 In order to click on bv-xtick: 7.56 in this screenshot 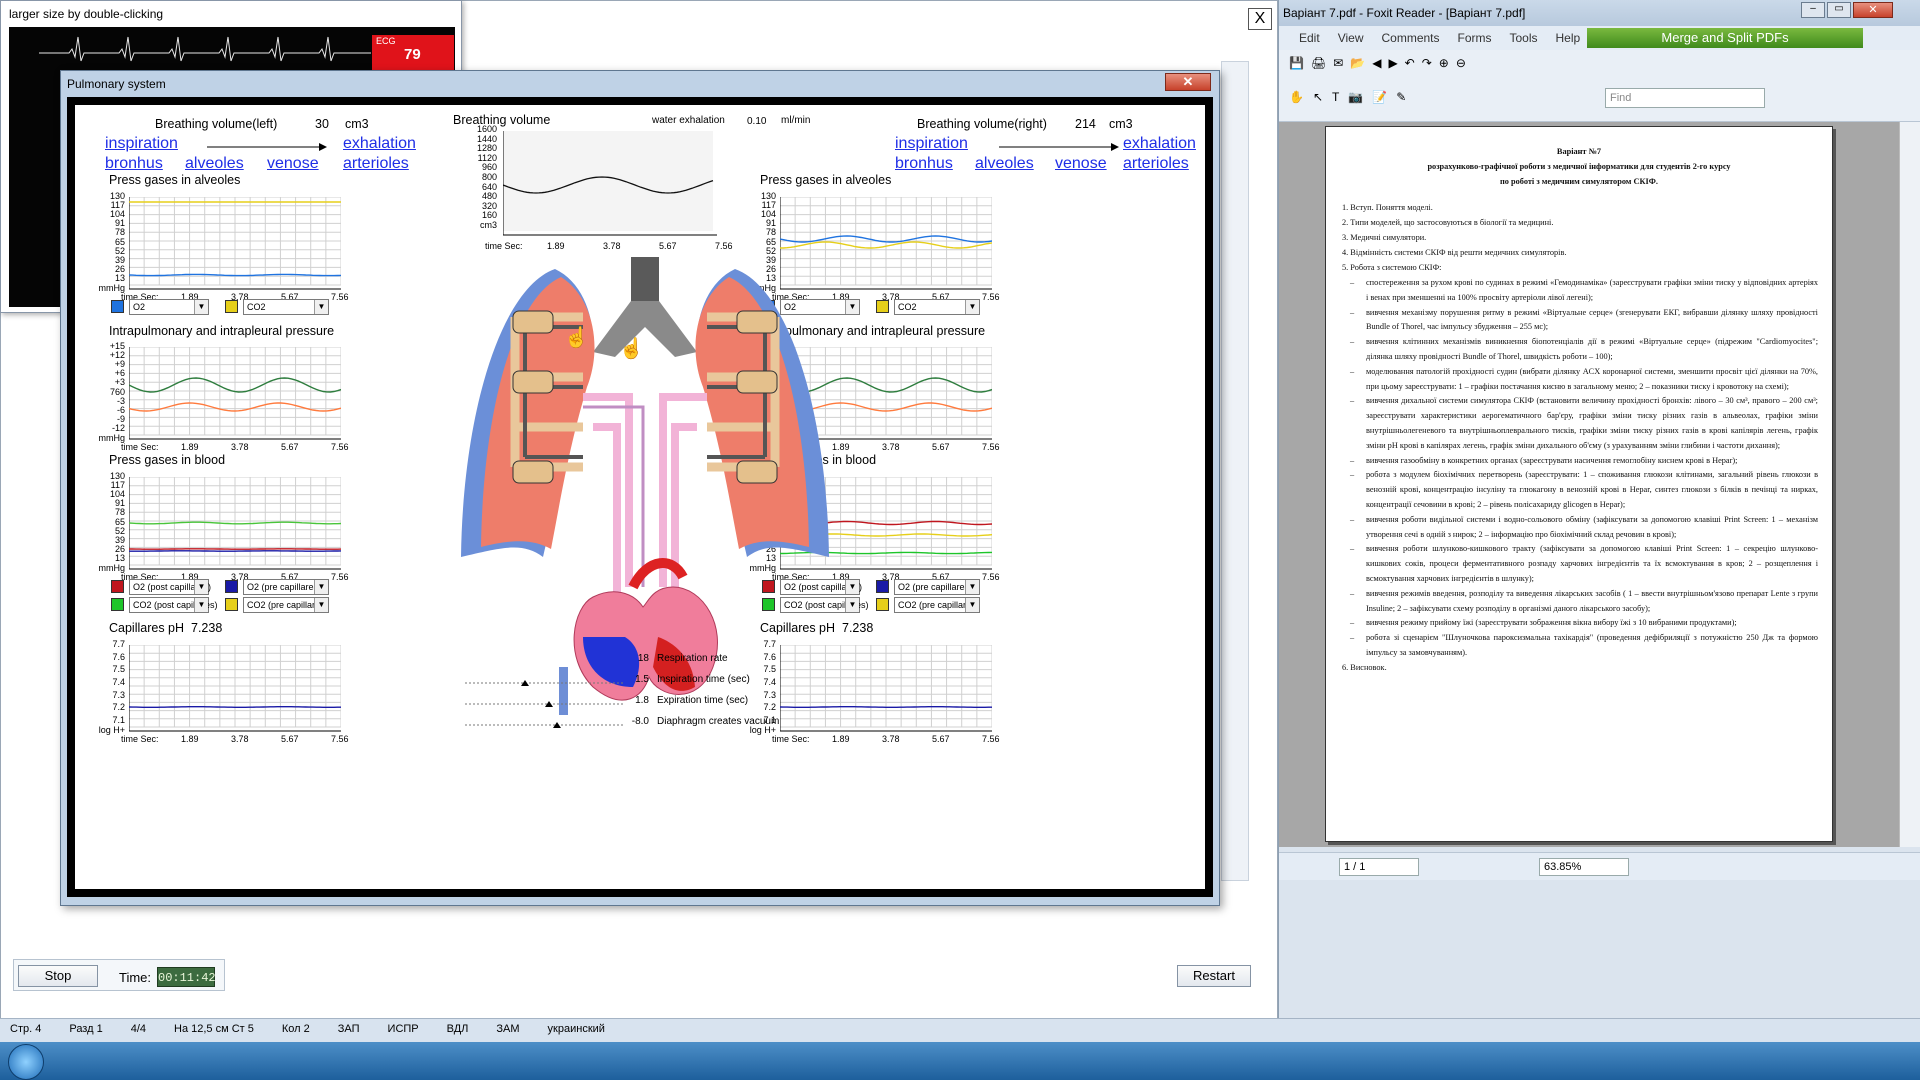, I will do `click(724, 246)`.